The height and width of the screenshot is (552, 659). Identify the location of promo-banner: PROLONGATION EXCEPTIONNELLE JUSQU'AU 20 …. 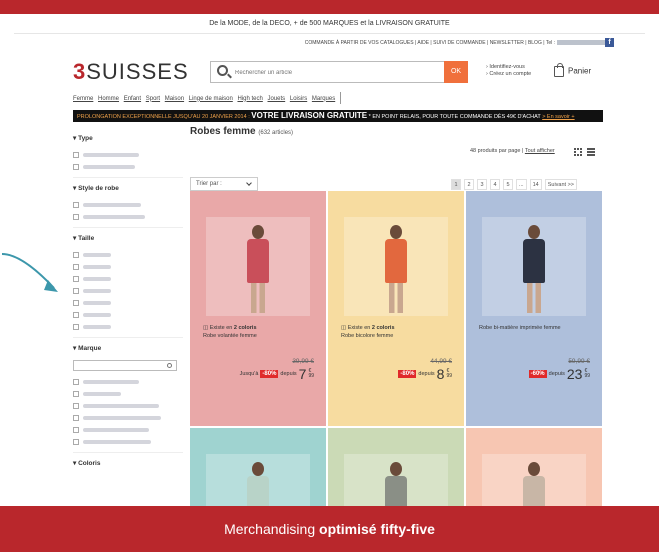
(338, 116).